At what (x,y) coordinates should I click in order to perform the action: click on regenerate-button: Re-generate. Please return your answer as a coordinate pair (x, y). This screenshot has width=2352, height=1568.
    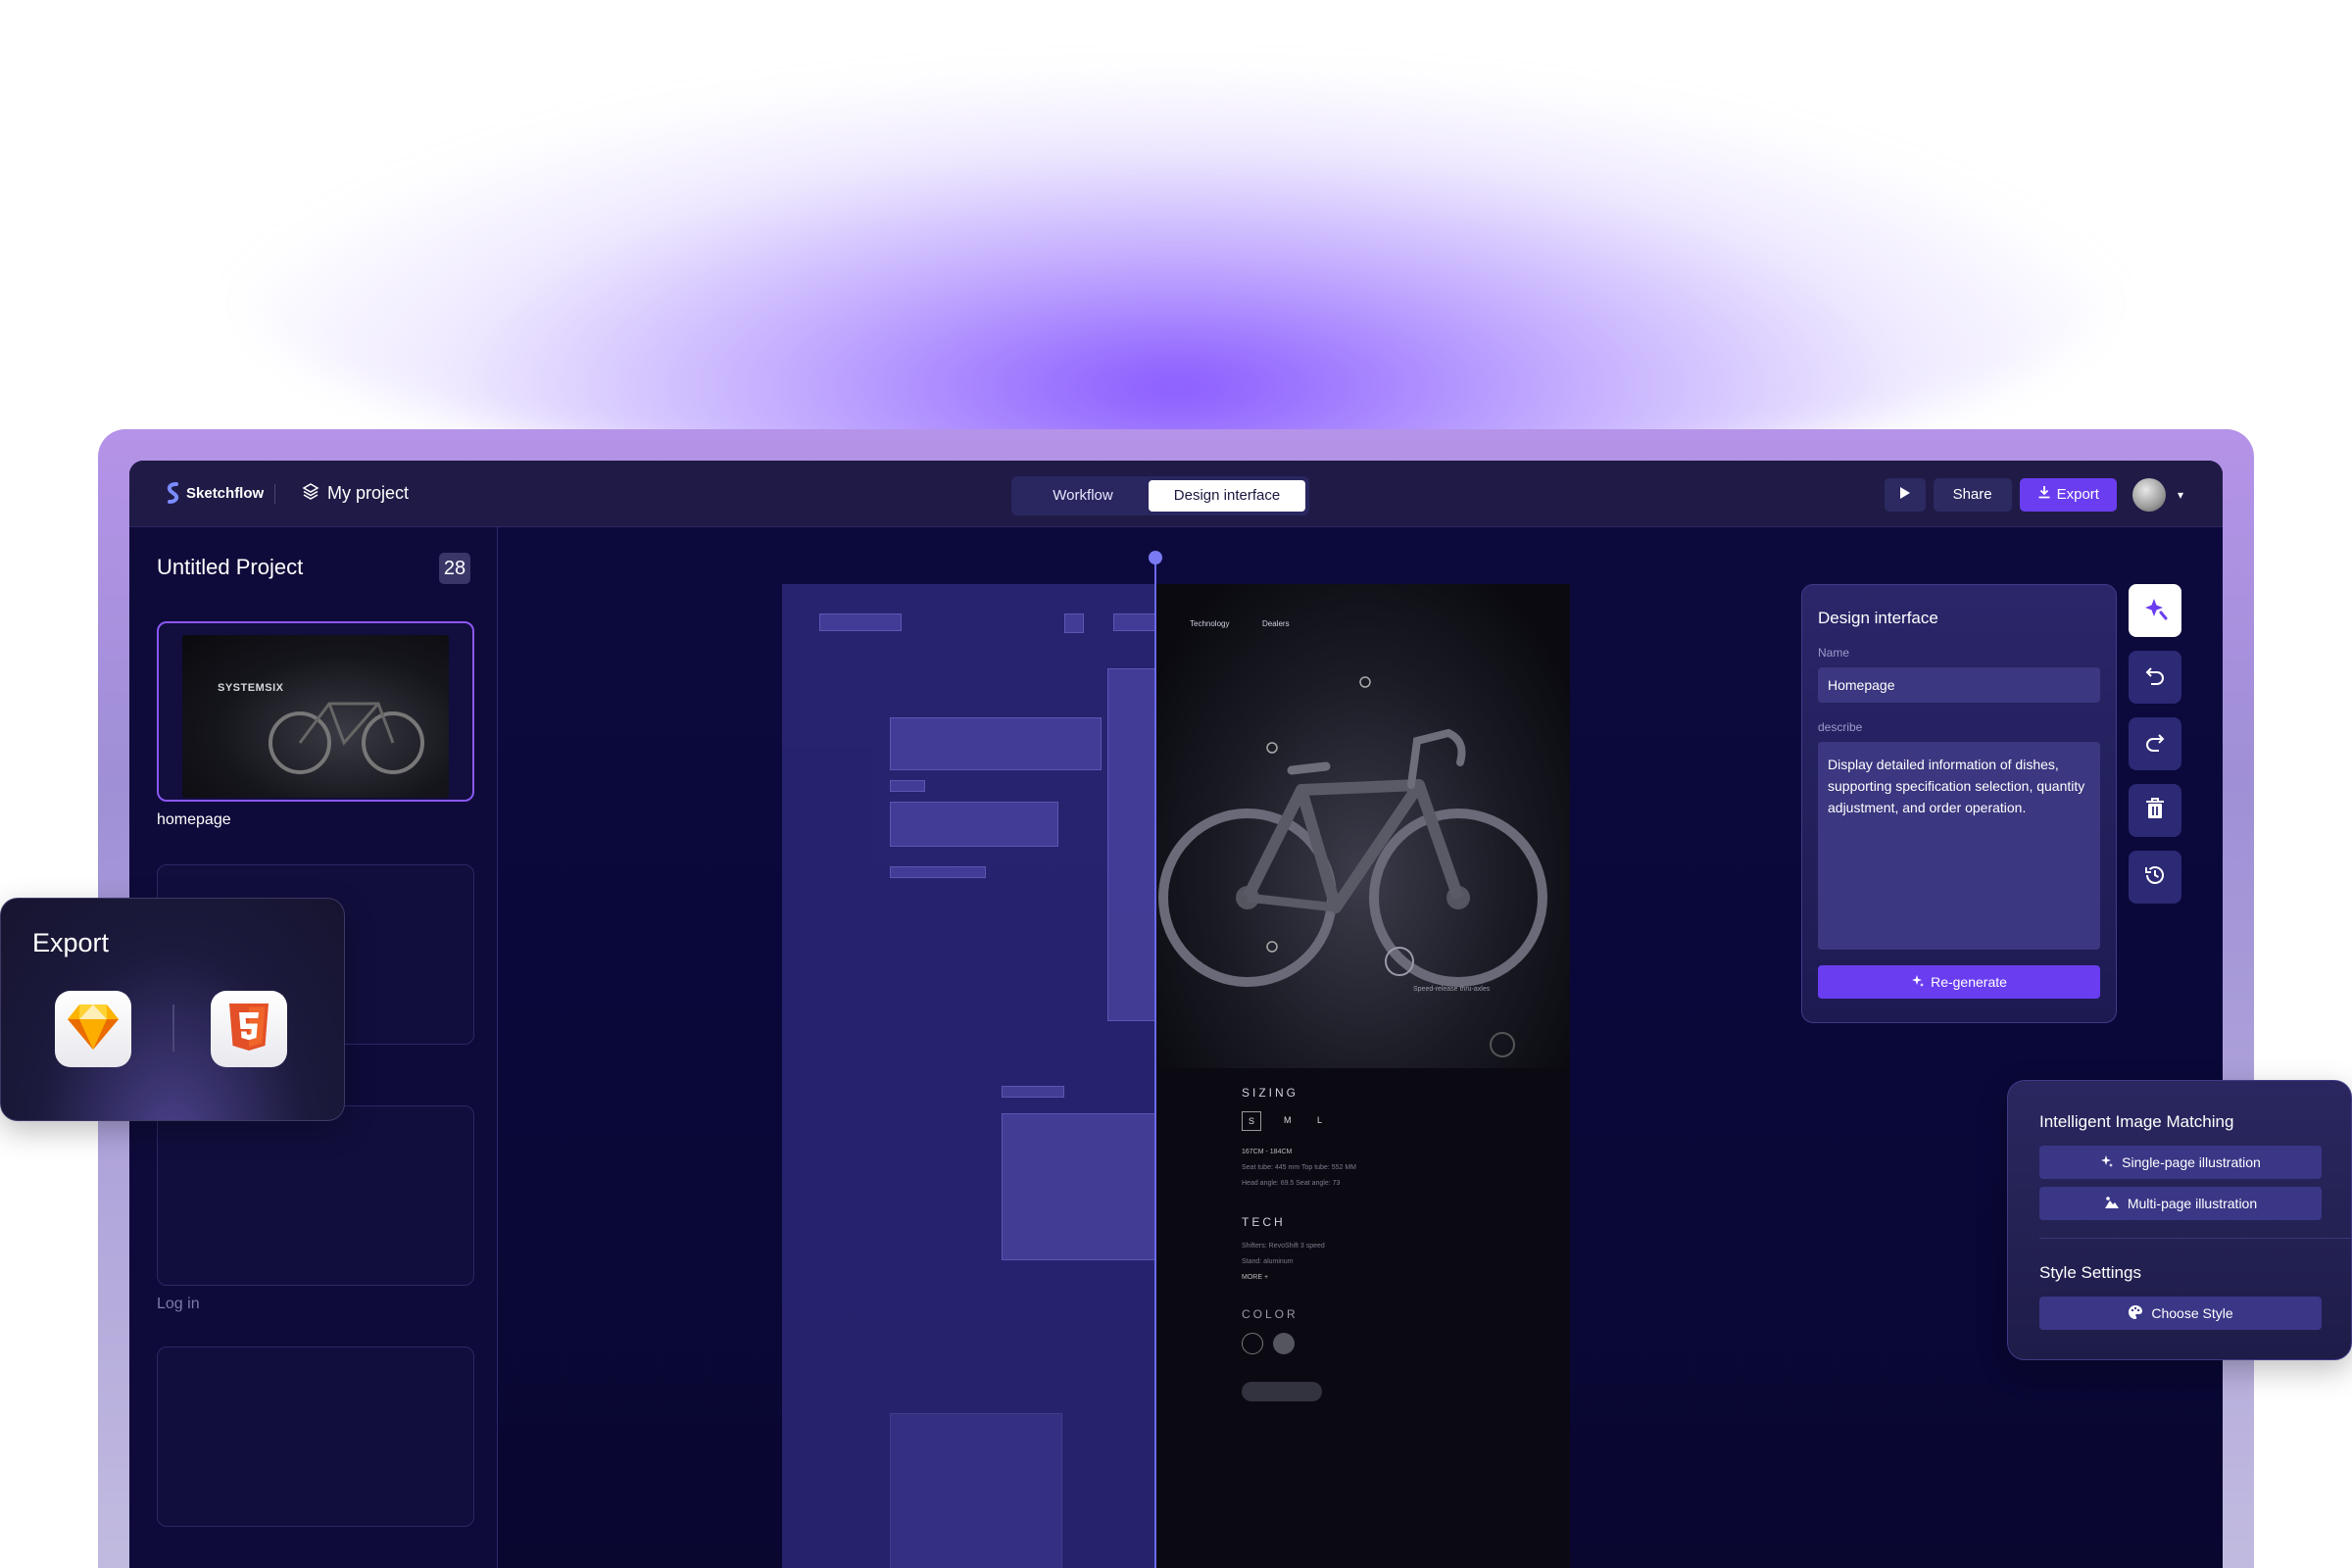
    Looking at the image, I should click on (1959, 982).